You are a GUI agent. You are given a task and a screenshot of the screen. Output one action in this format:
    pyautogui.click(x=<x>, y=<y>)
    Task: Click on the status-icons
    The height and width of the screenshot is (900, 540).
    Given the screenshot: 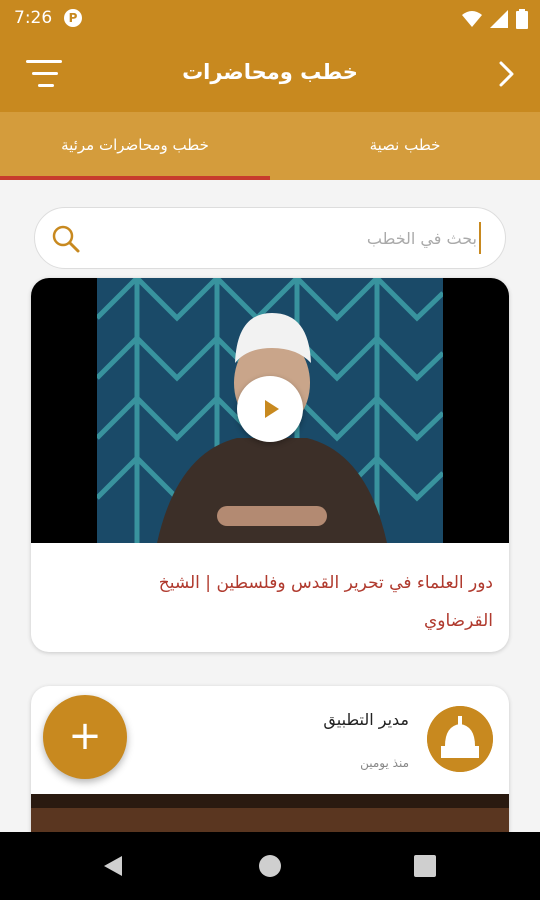 What is the action you would take?
    pyautogui.click(x=495, y=19)
    